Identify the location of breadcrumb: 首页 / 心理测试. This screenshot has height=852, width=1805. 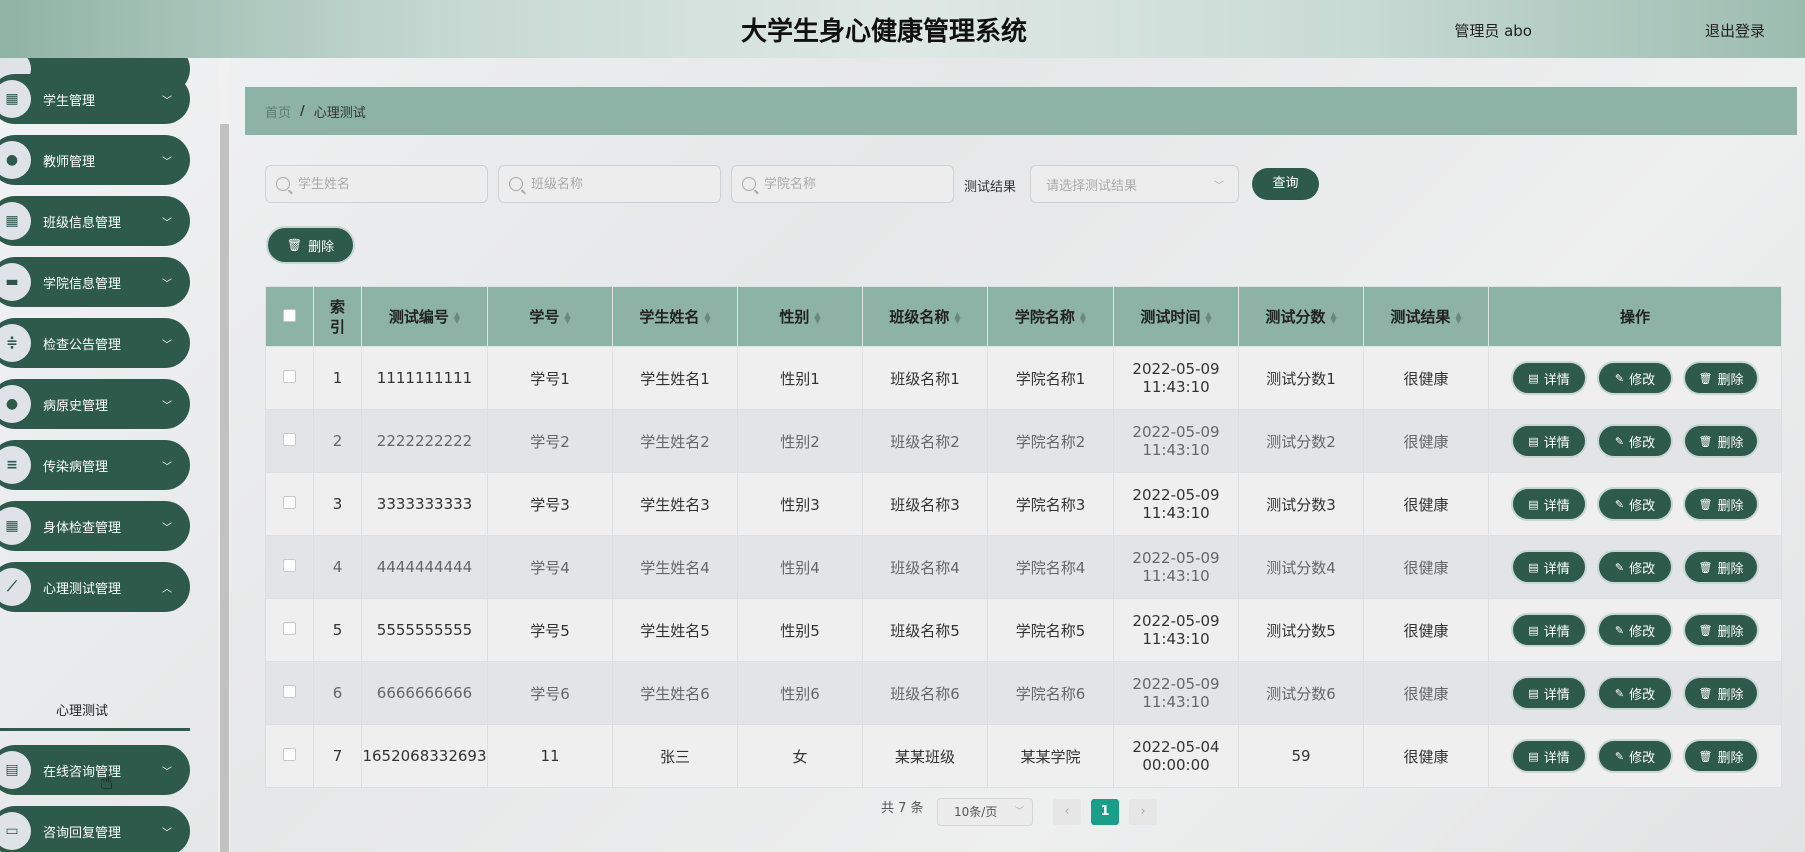
(1021, 111).